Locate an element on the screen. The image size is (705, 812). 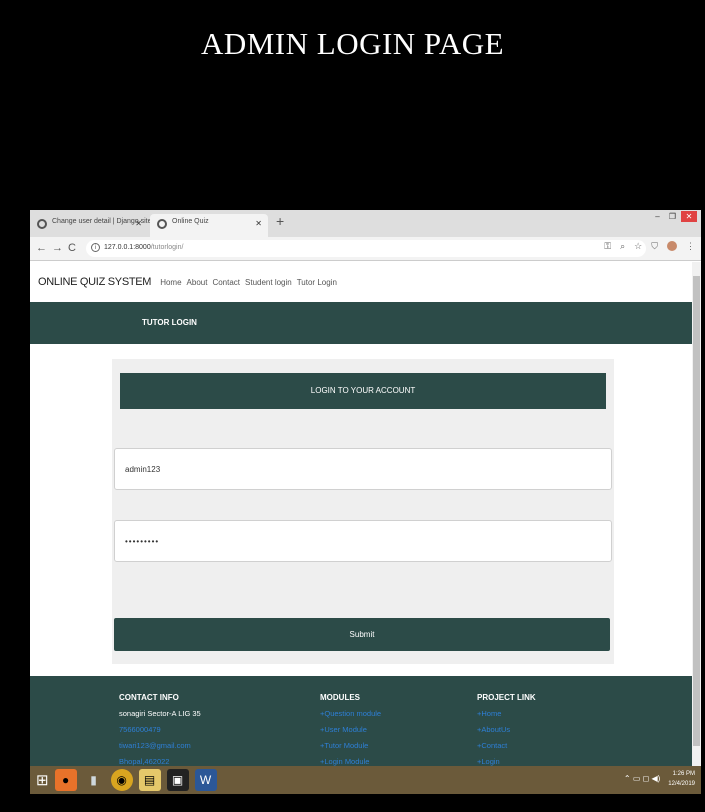
reload-icon: C is located at coordinates (72, 248).